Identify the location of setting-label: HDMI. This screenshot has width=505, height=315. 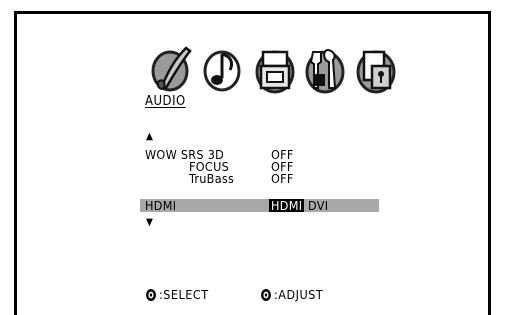
(161, 205).